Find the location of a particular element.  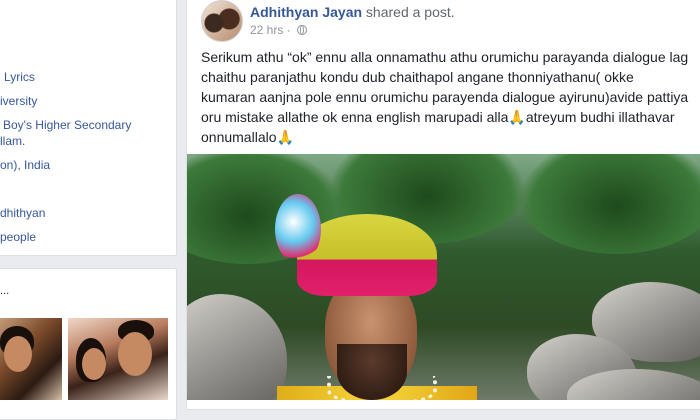

image-necklace is located at coordinates (382, 388).